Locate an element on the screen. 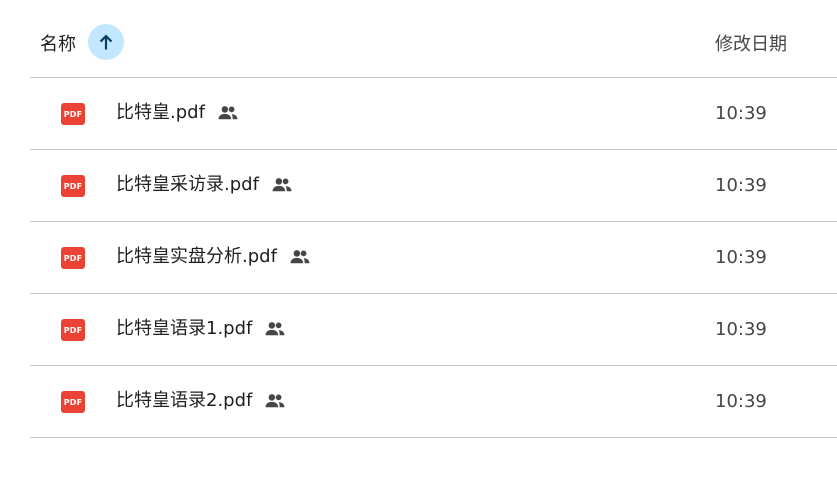  file-name: 比特皇.pdf is located at coordinates (160, 113).